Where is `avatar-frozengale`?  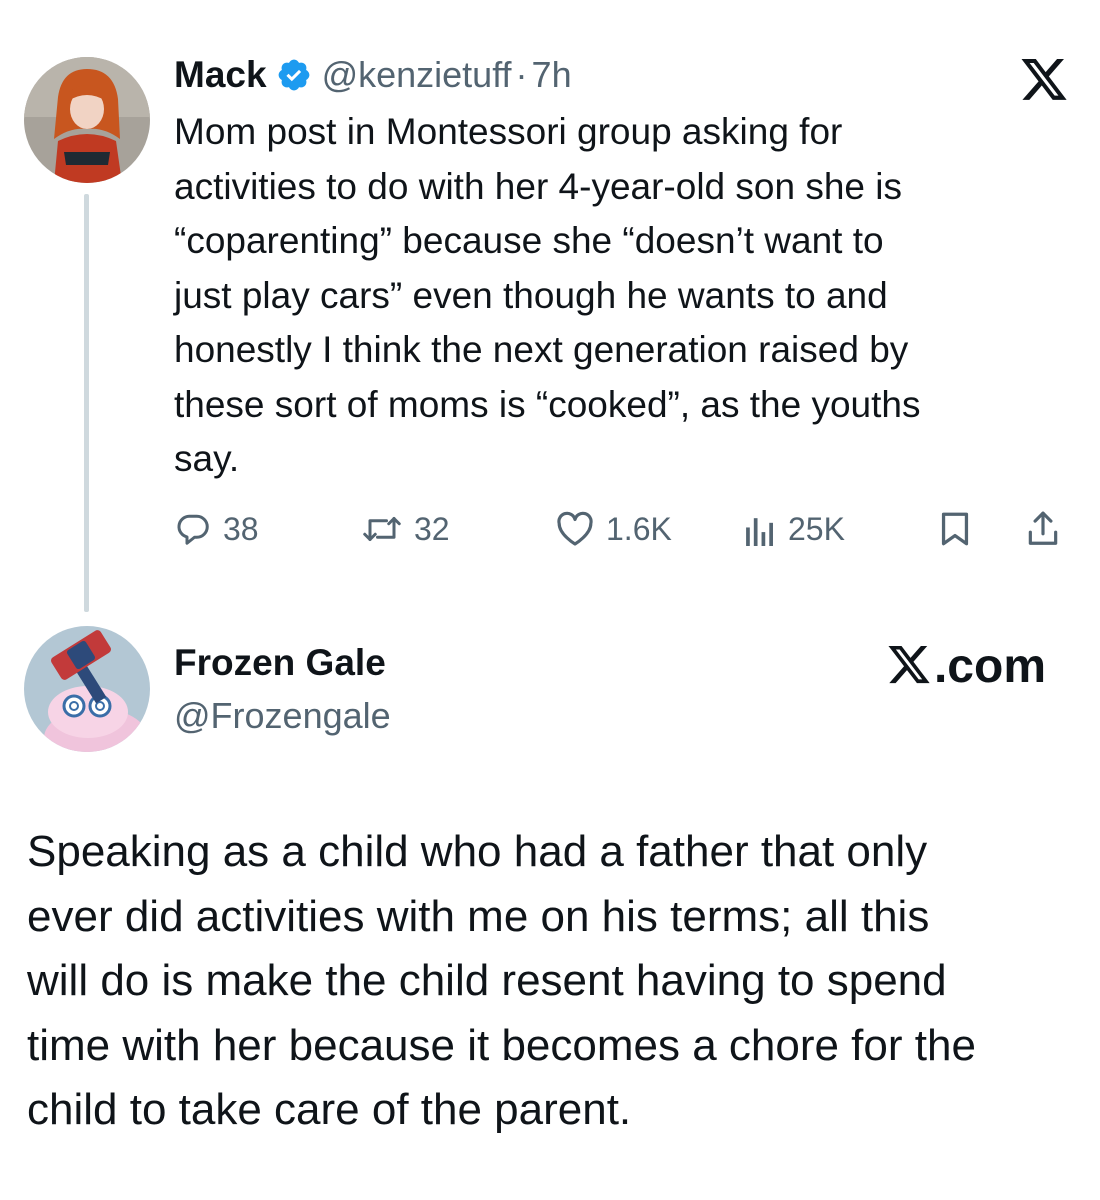 avatar-frozengale is located at coordinates (87, 689).